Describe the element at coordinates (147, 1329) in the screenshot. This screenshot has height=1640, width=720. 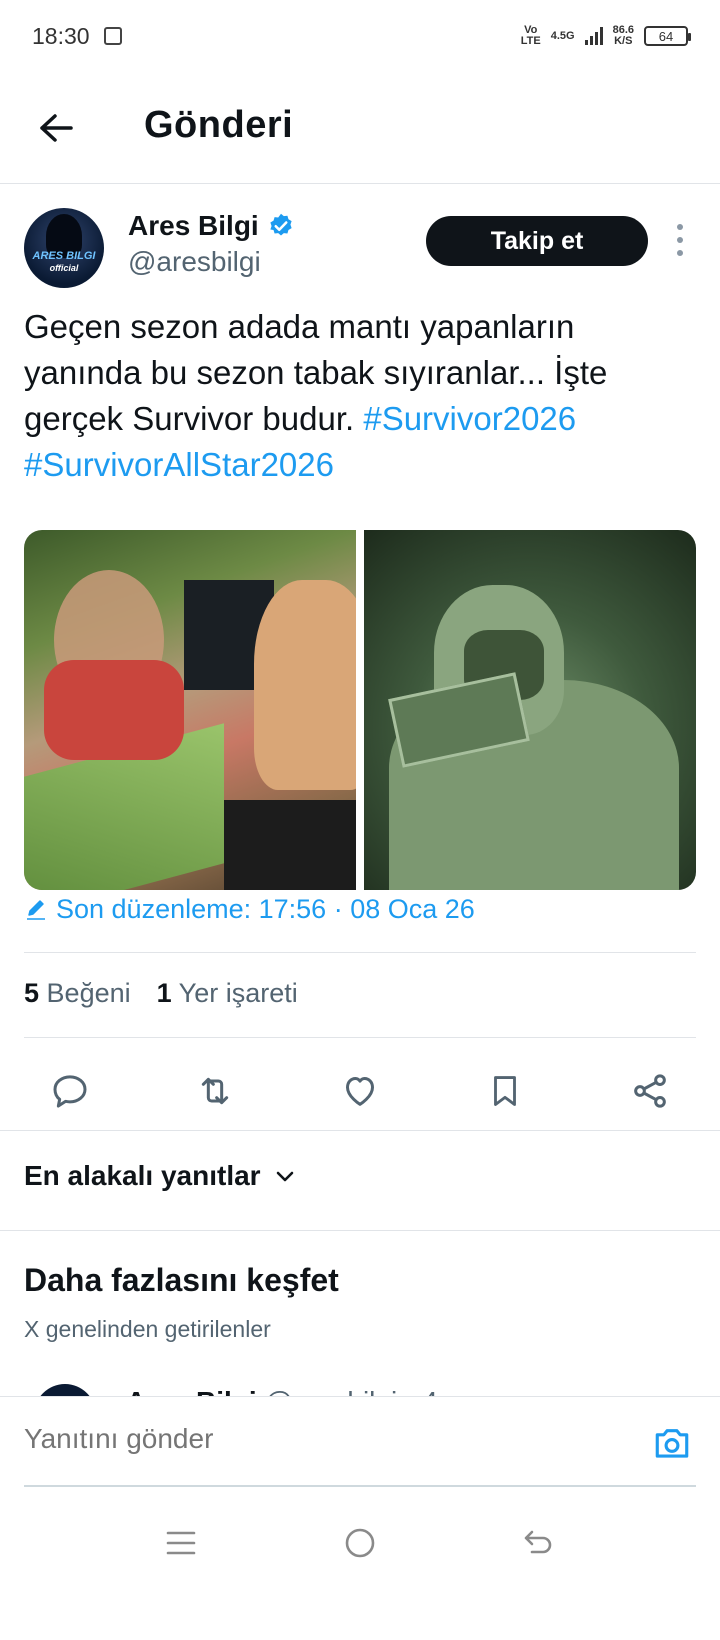
I see `discover-subtitle: X genelinden getirilenler` at that location.